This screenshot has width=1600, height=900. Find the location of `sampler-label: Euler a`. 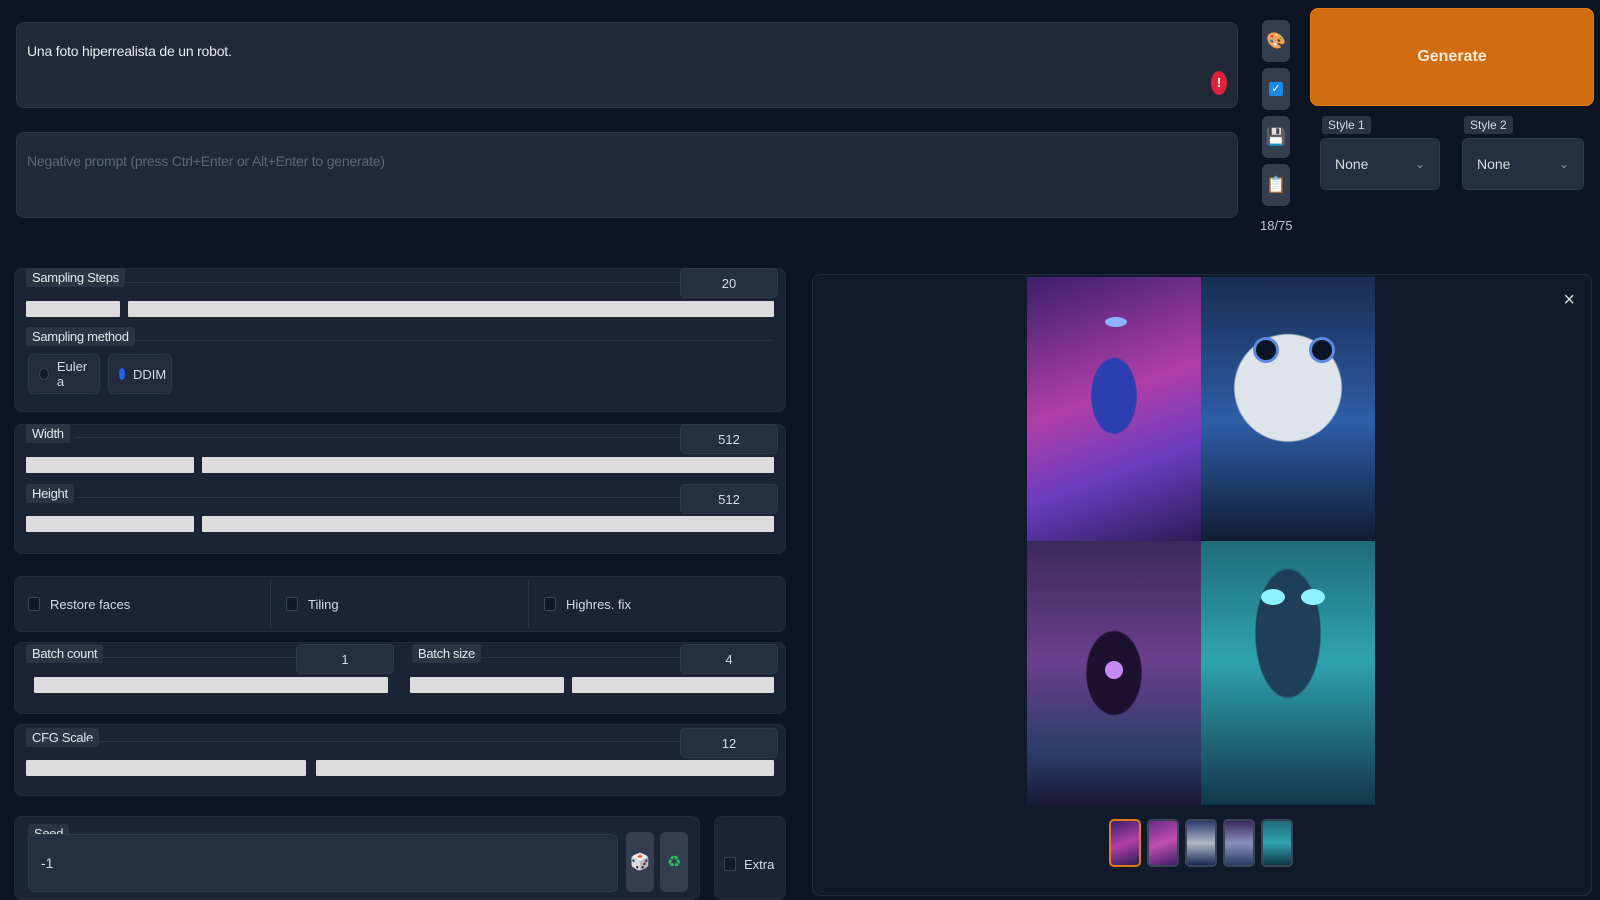

sampler-label: Euler a is located at coordinates (72, 374).